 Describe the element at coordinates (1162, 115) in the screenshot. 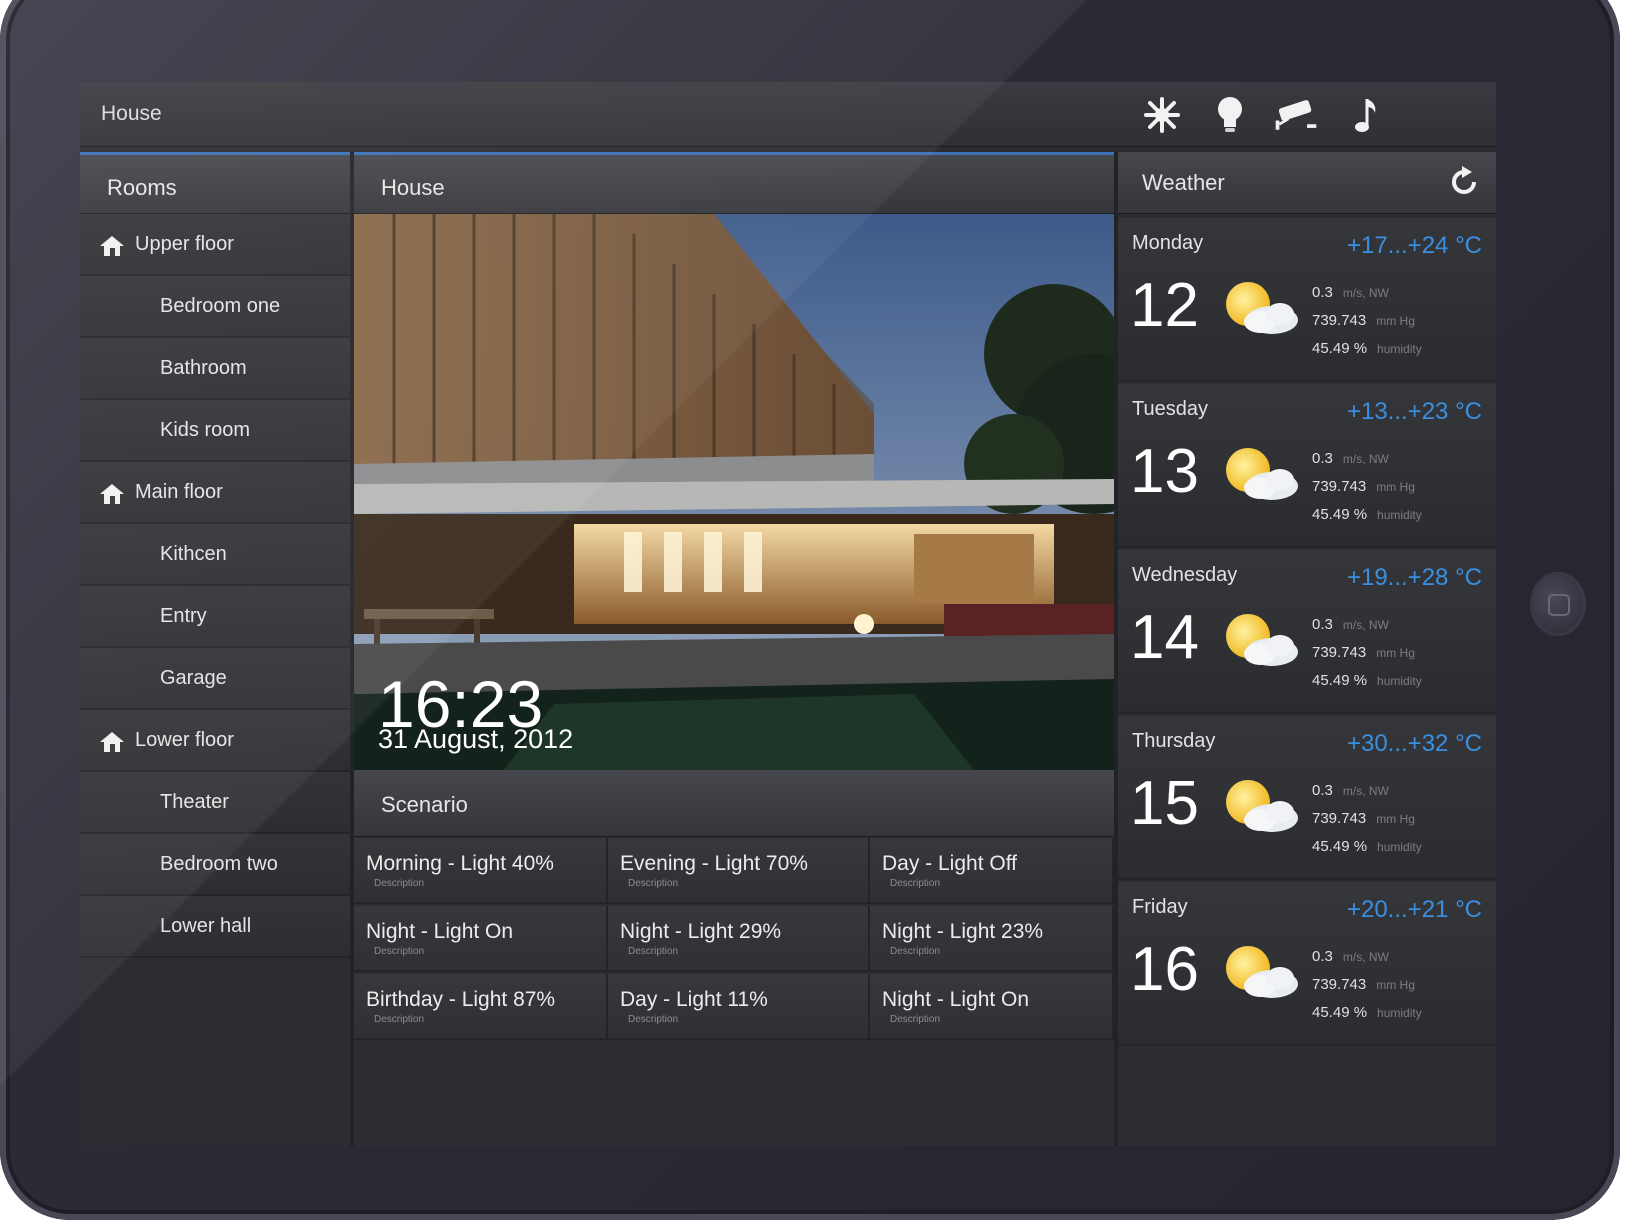

I see `climate-icon` at that location.